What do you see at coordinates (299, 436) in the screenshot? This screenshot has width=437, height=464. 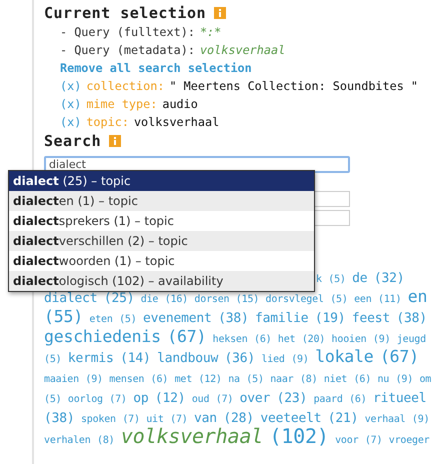 I see `tag-count: (102)` at bounding box center [299, 436].